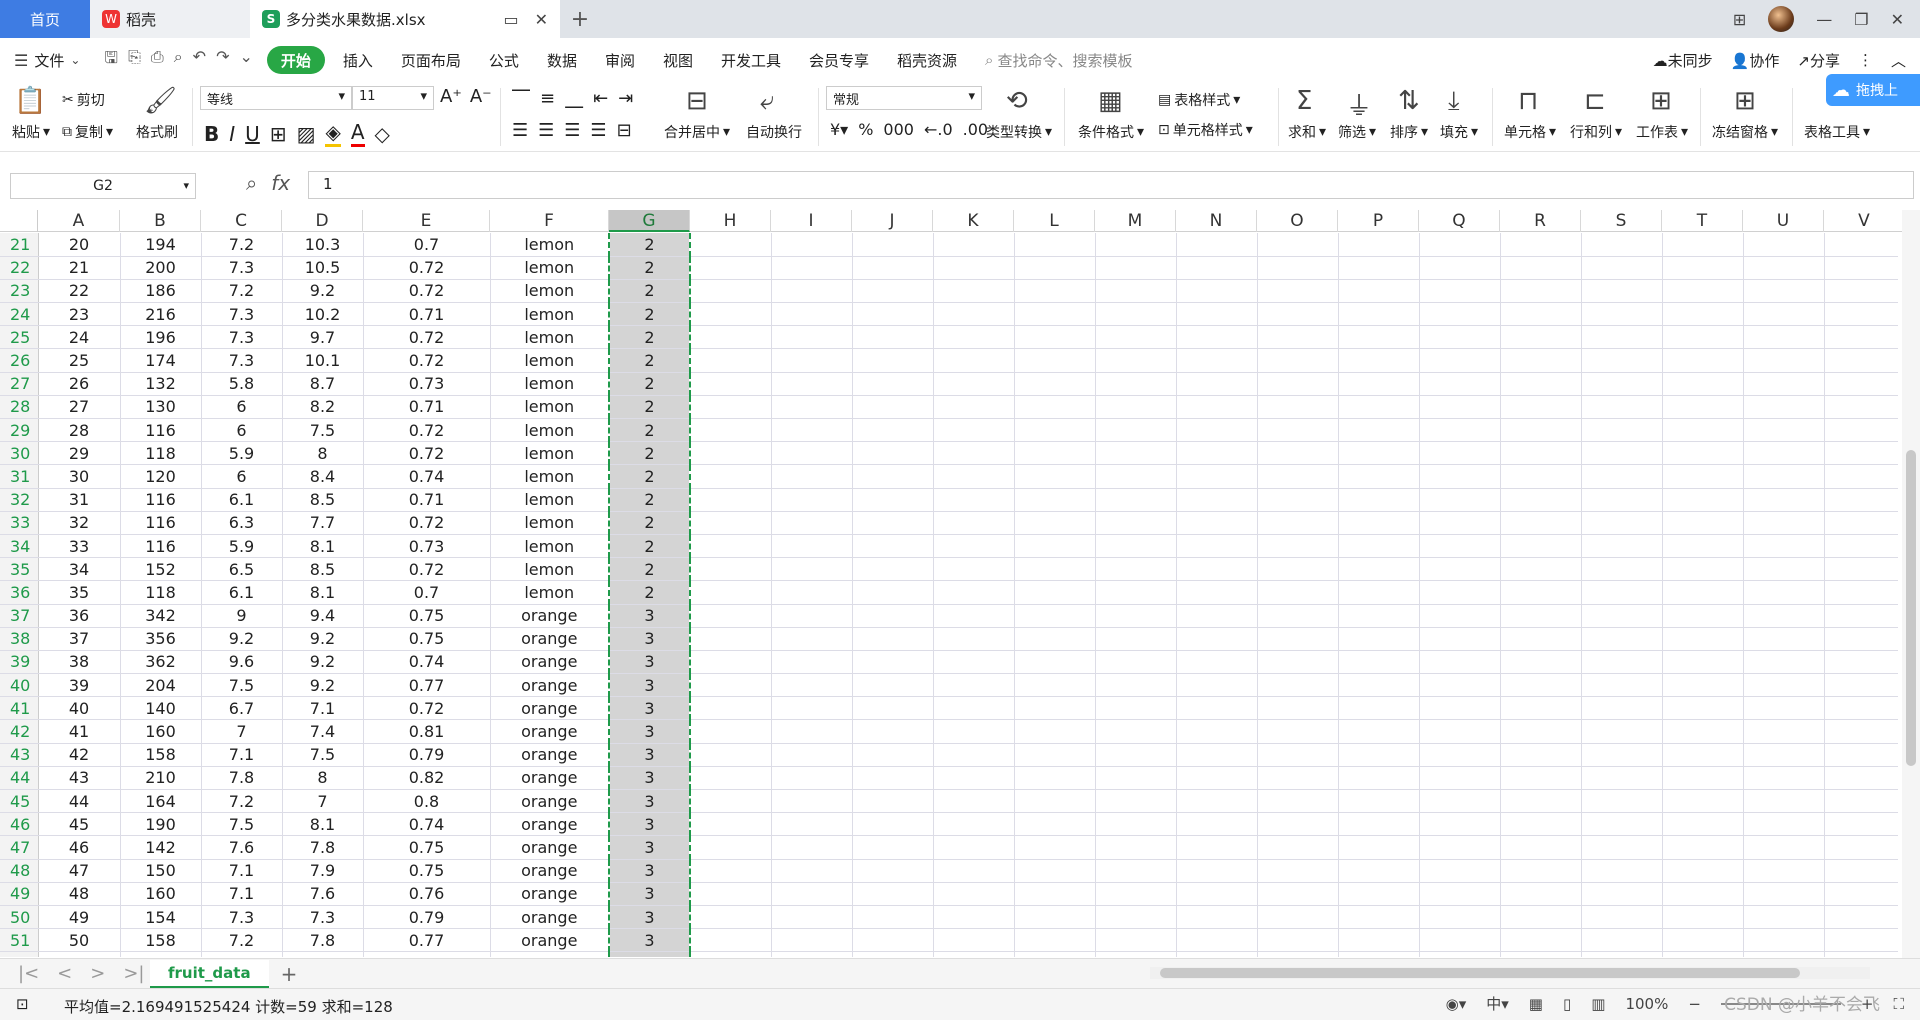 Image resolution: width=1920 pixels, height=1020 pixels. I want to click on cell-e: 0.82, so click(427, 778).